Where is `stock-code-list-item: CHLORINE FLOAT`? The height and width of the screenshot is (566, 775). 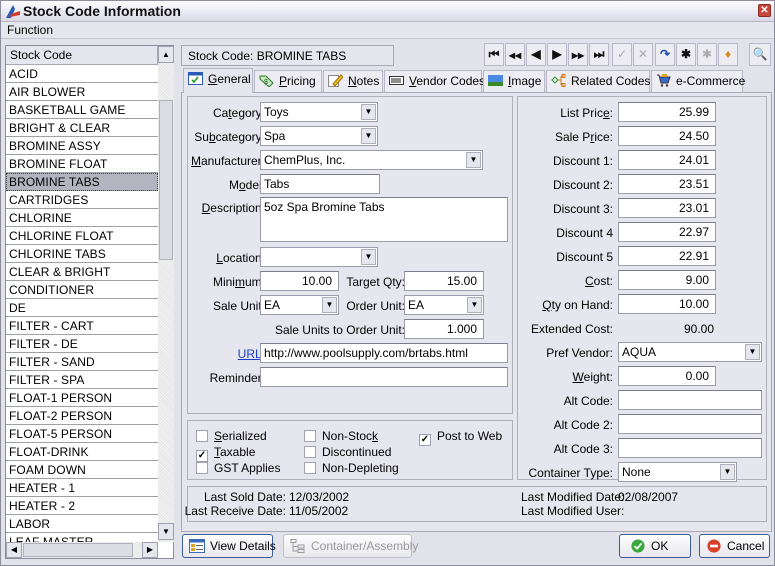
stock-code-list-item: CHLORINE FLOAT is located at coordinates (82, 236).